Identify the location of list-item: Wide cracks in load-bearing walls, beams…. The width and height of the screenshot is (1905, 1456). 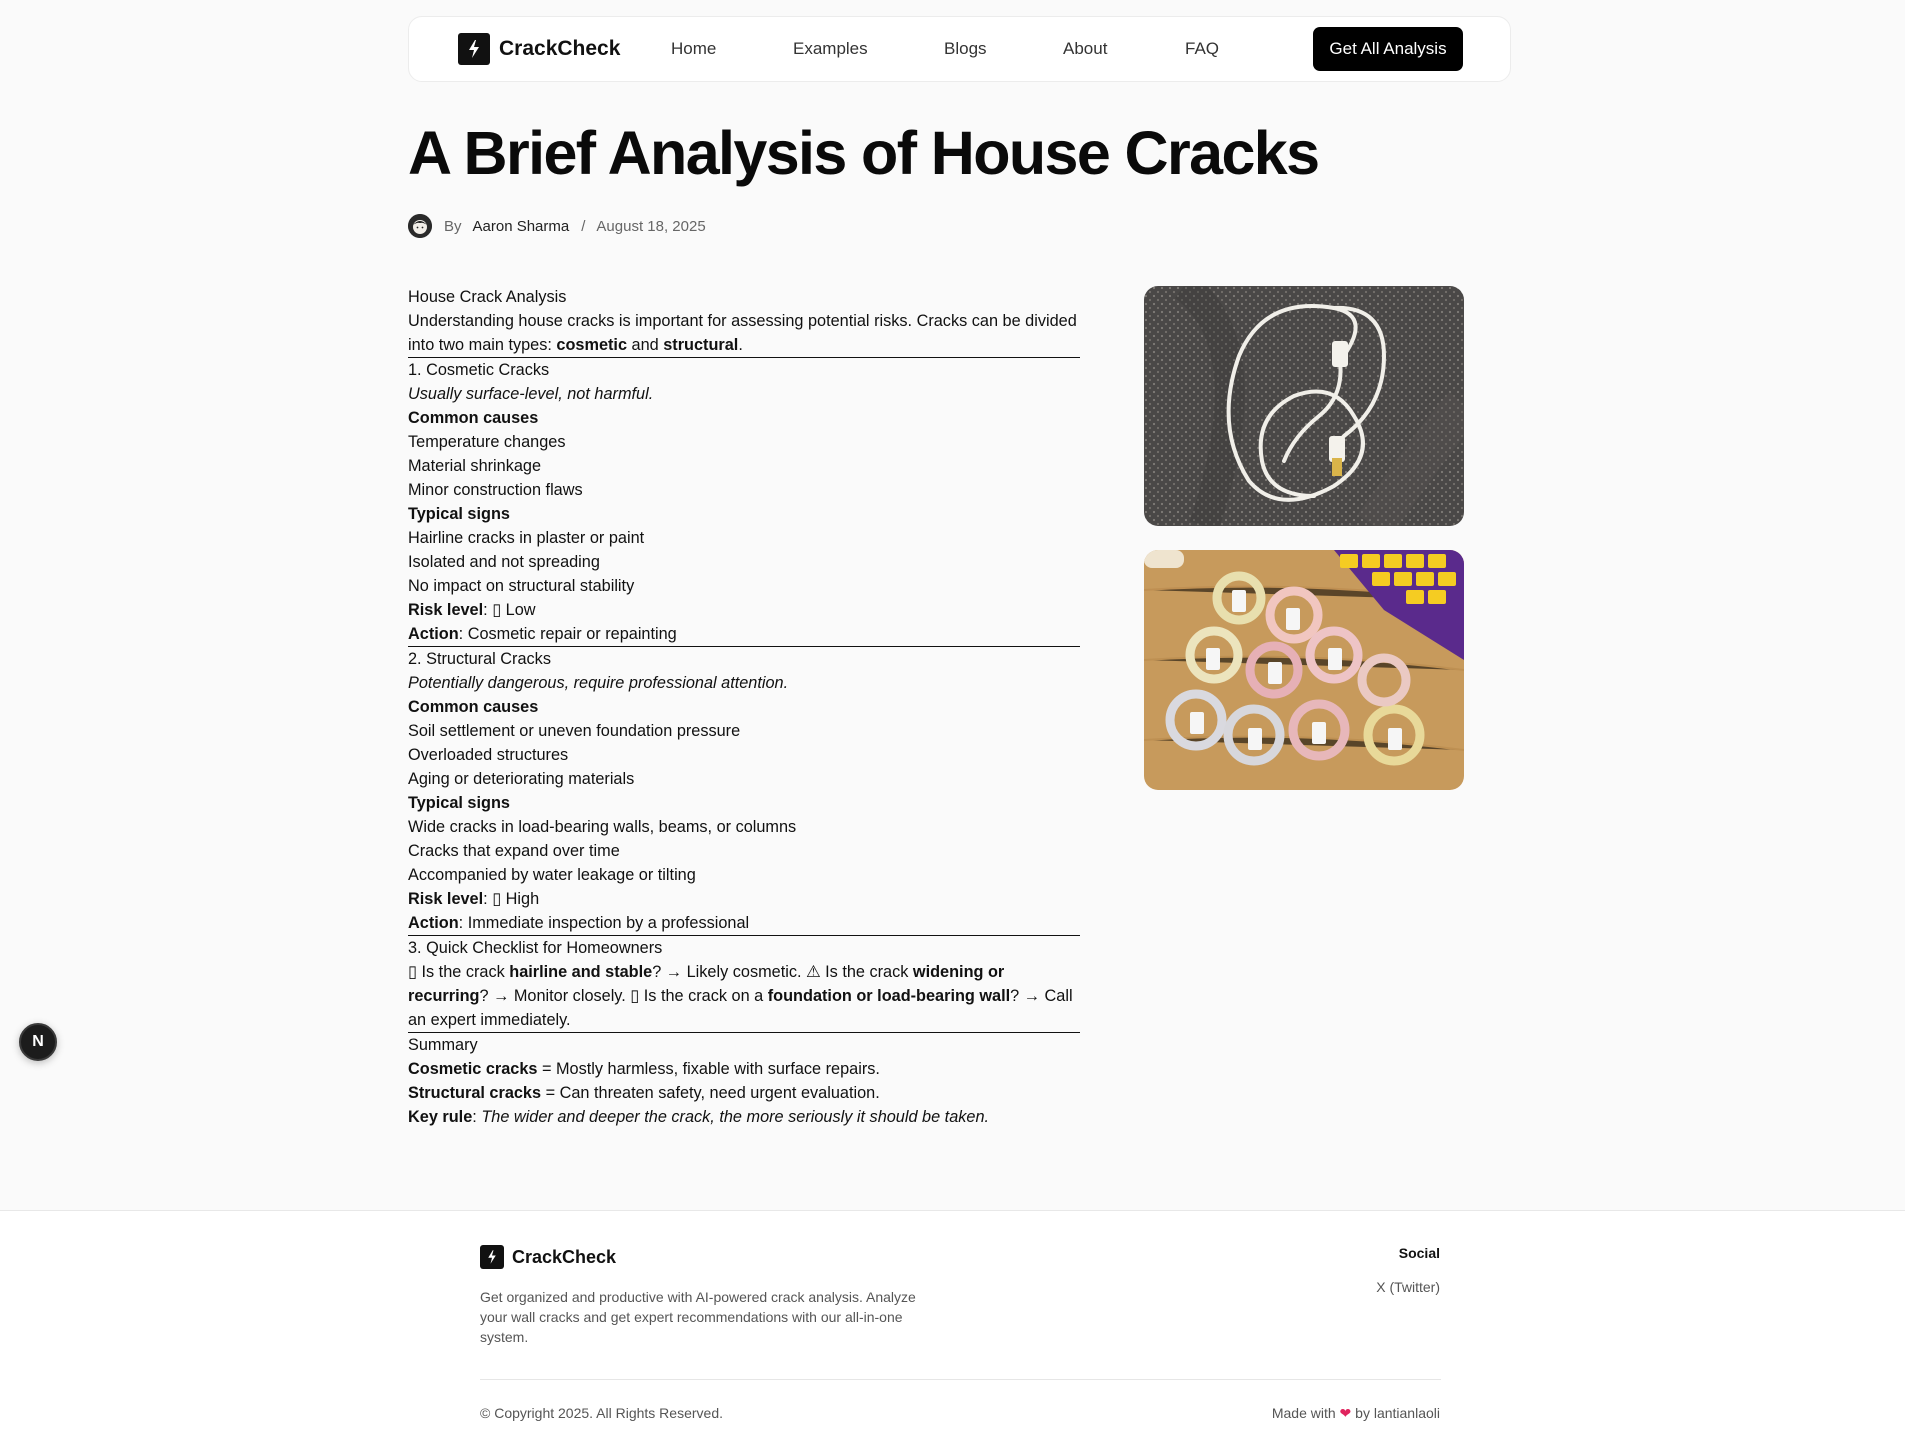
(602, 827).